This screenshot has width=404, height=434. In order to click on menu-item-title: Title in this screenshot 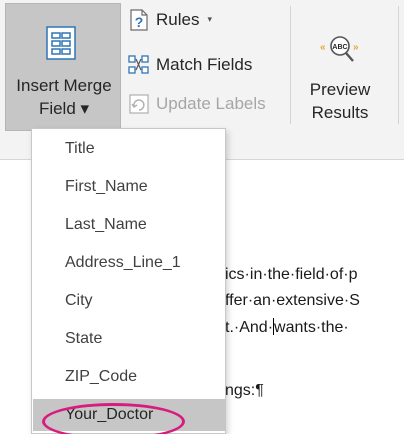, I will do `click(129, 149)`.